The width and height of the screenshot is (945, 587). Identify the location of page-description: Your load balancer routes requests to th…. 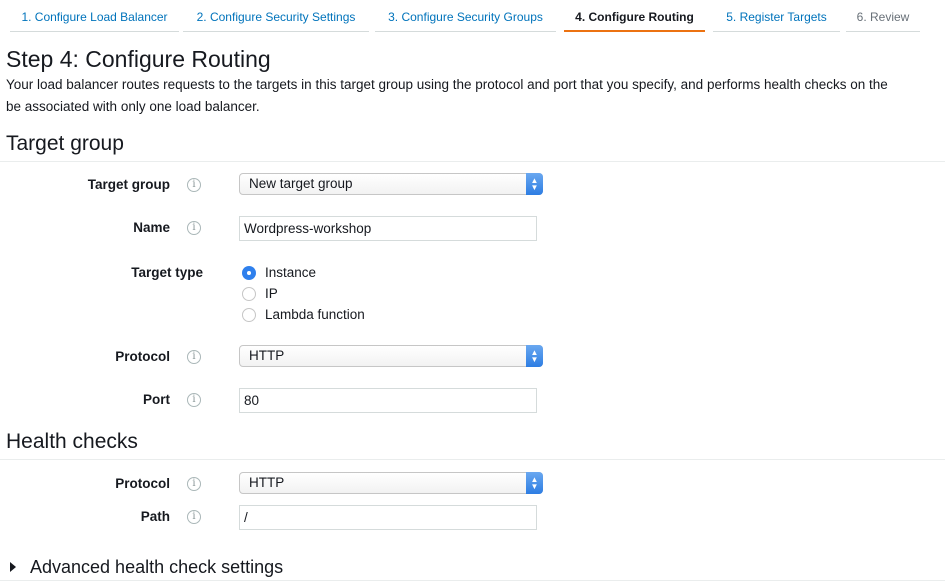
(475, 96).